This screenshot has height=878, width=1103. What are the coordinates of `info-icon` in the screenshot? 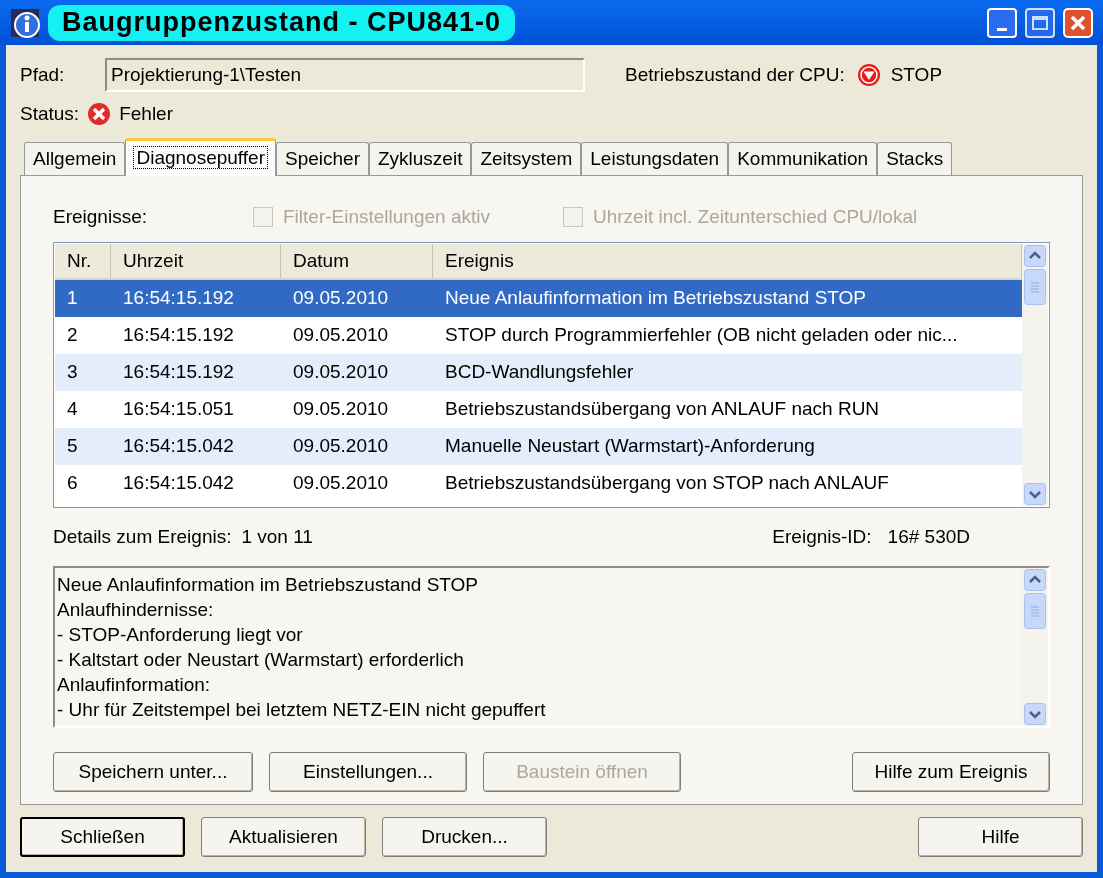 It's located at (25, 22).